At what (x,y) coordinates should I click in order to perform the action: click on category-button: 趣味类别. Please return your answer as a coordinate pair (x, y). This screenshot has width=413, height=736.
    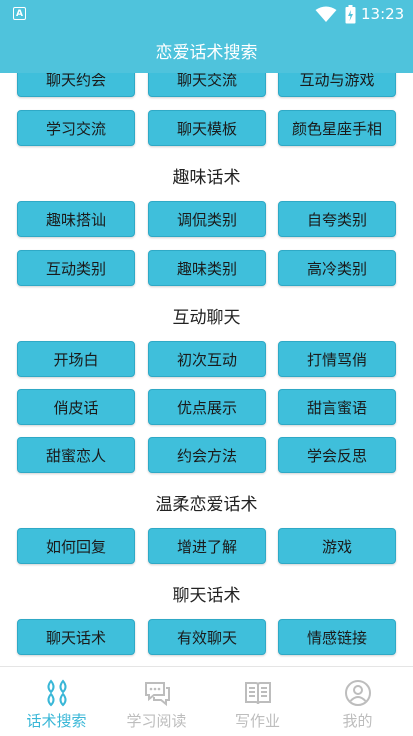
    Looking at the image, I should click on (207, 268).